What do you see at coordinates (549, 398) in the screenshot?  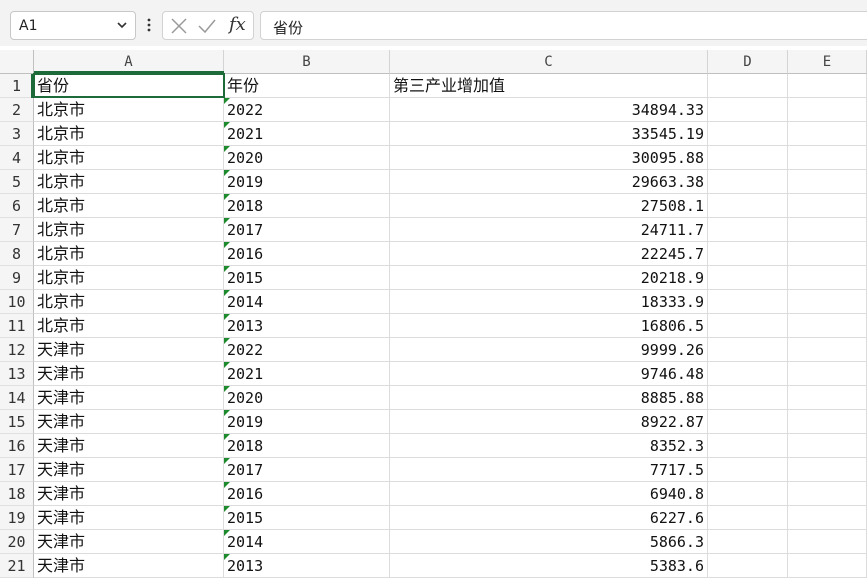 I see `cell-c14: 8885.88` at bounding box center [549, 398].